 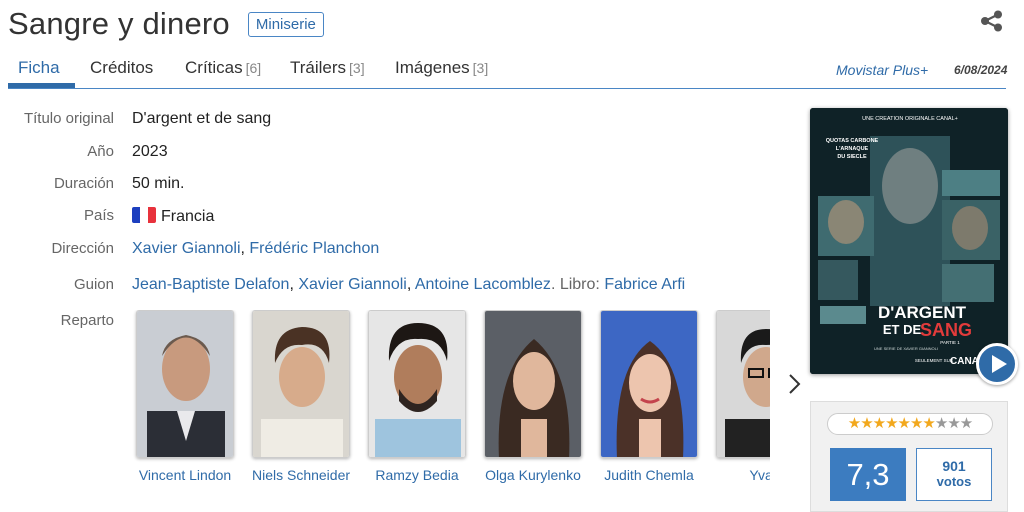 I want to click on cast-label: Reparto, so click(x=87, y=320).